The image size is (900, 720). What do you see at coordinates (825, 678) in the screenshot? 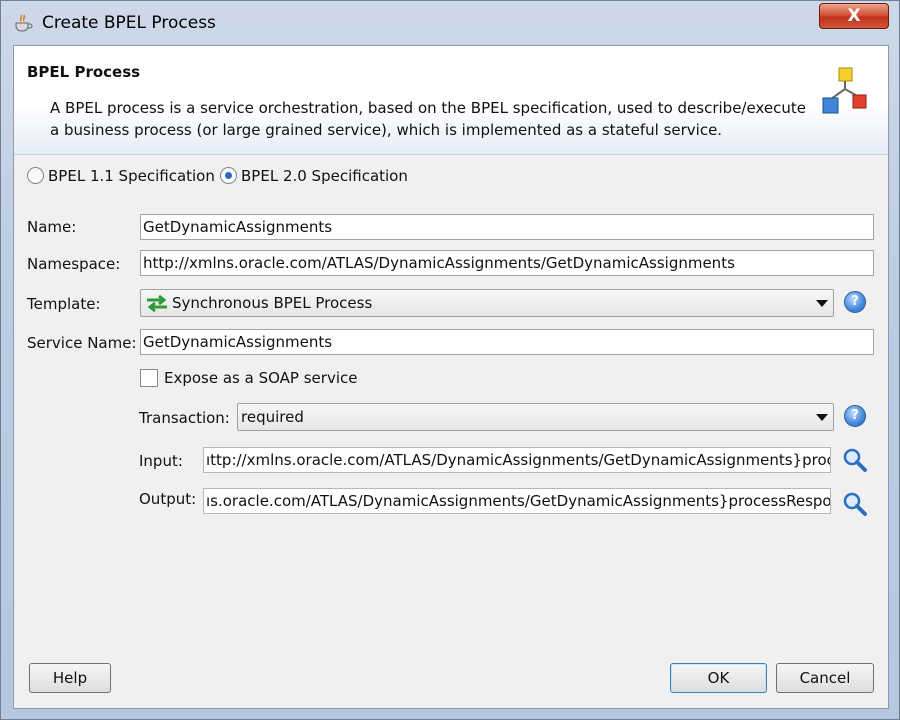
I see `cancel-button: Cancel` at bounding box center [825, 678].